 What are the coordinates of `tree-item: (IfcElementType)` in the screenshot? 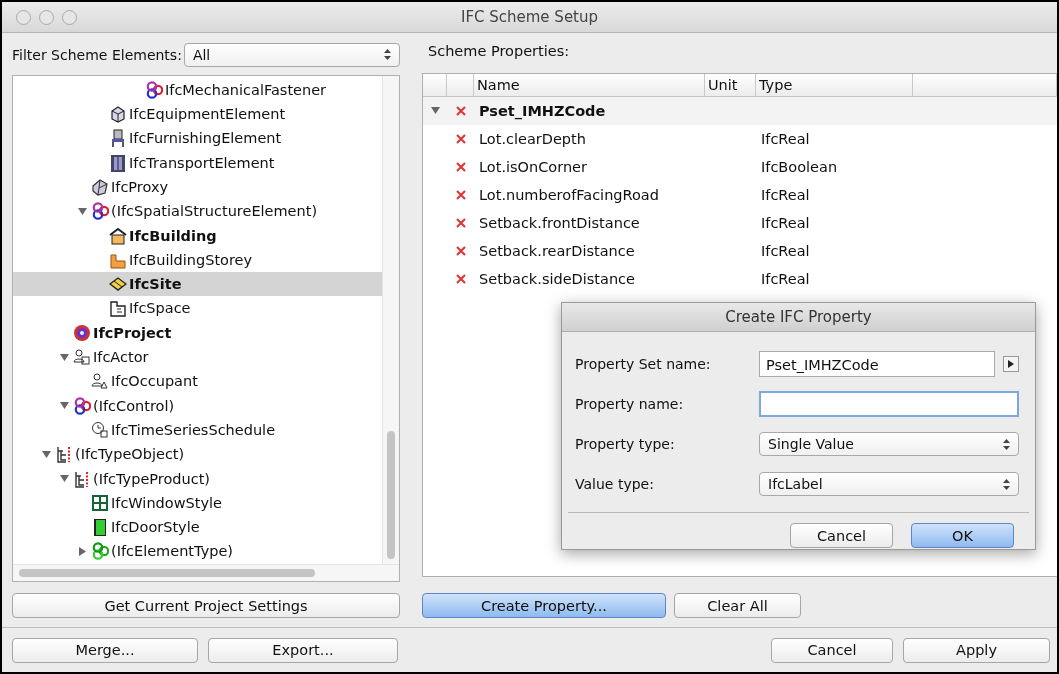 It's located at (197, 551).